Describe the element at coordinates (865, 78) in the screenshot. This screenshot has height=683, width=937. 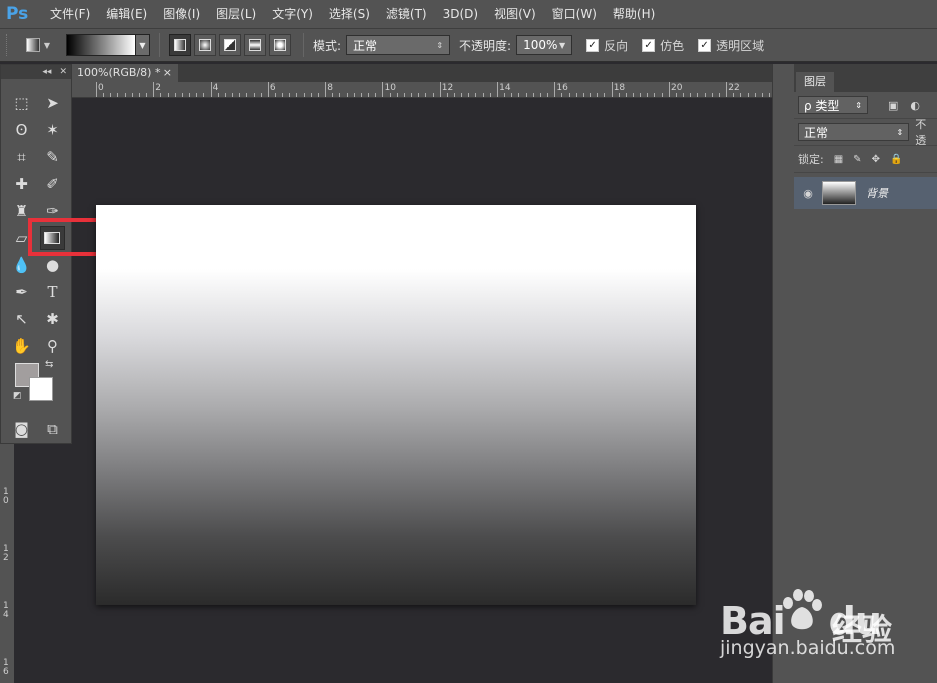
I see `layers-panel-tabs: 图层` at that location.